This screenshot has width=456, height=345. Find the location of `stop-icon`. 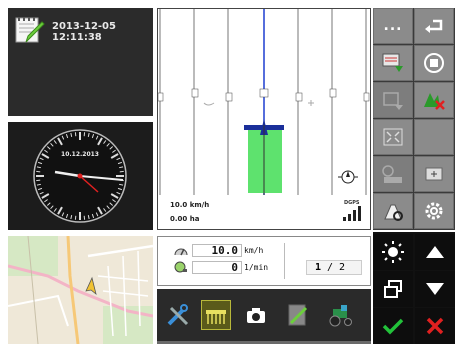

stop-icon is located at coordinates (434, 63).